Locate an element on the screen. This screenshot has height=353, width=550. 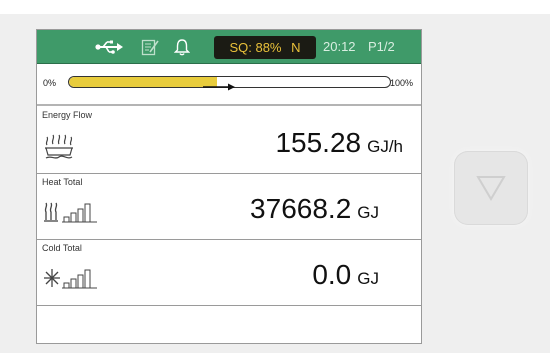
energy-flow-value: 155.28 GJ/h is located at coordinates (339, 143).